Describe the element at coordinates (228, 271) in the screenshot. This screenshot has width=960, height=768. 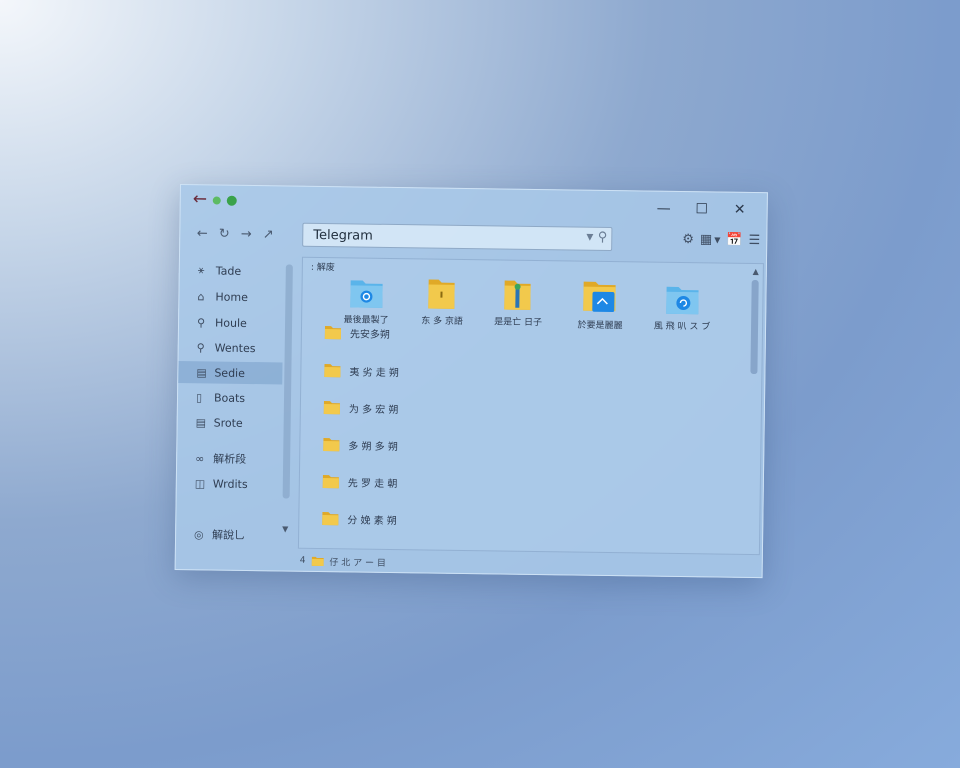
I see `sidebar-item-label: Tade` at that location.